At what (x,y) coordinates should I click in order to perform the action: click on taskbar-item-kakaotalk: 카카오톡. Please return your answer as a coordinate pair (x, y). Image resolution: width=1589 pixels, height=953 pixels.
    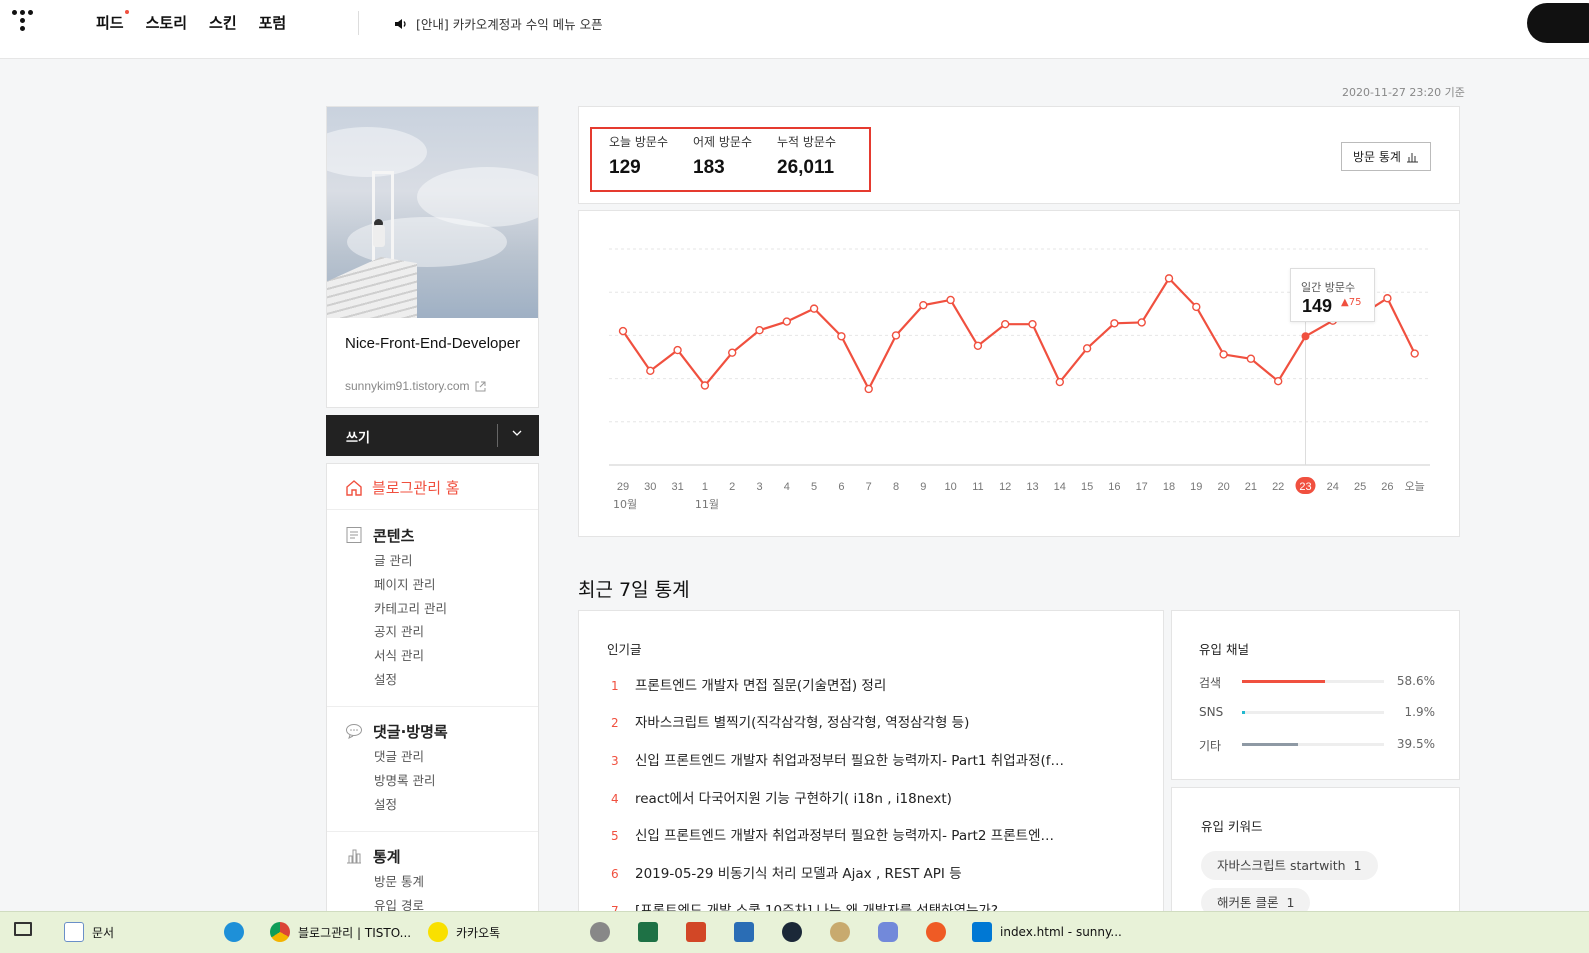
    Looking at the image, I should click on (464, 932).